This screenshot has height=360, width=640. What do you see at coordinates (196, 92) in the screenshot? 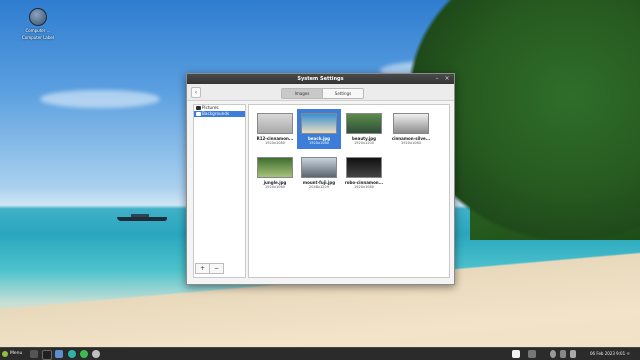
I see `back-button: ‹` at bounding box center [196, 92].